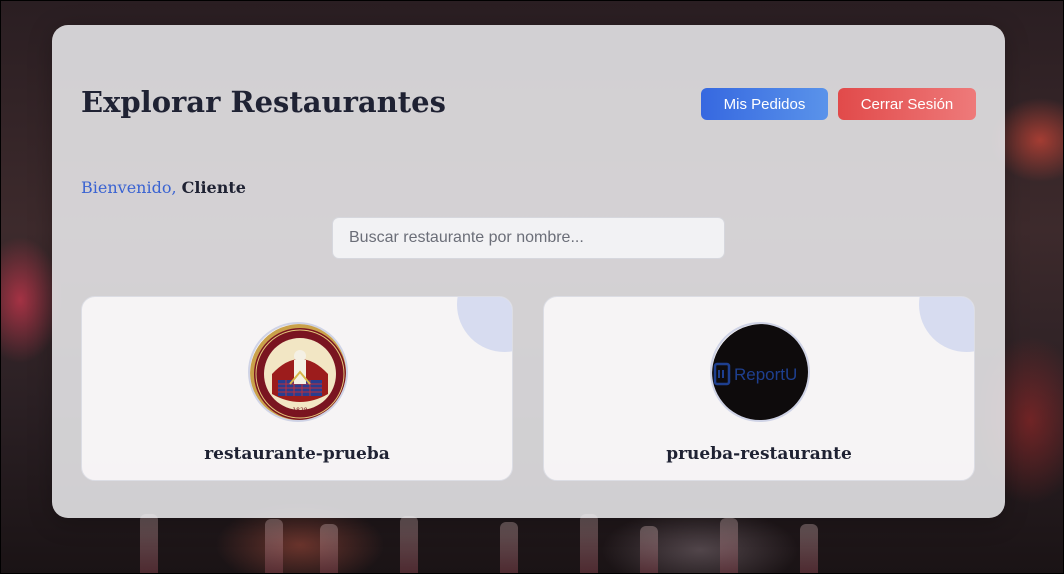 Image resolution: width=1064 pixels, height=574 pixels. I want to click on restaurant-card: ReportU prueba-restaurante, so click(759, 388).